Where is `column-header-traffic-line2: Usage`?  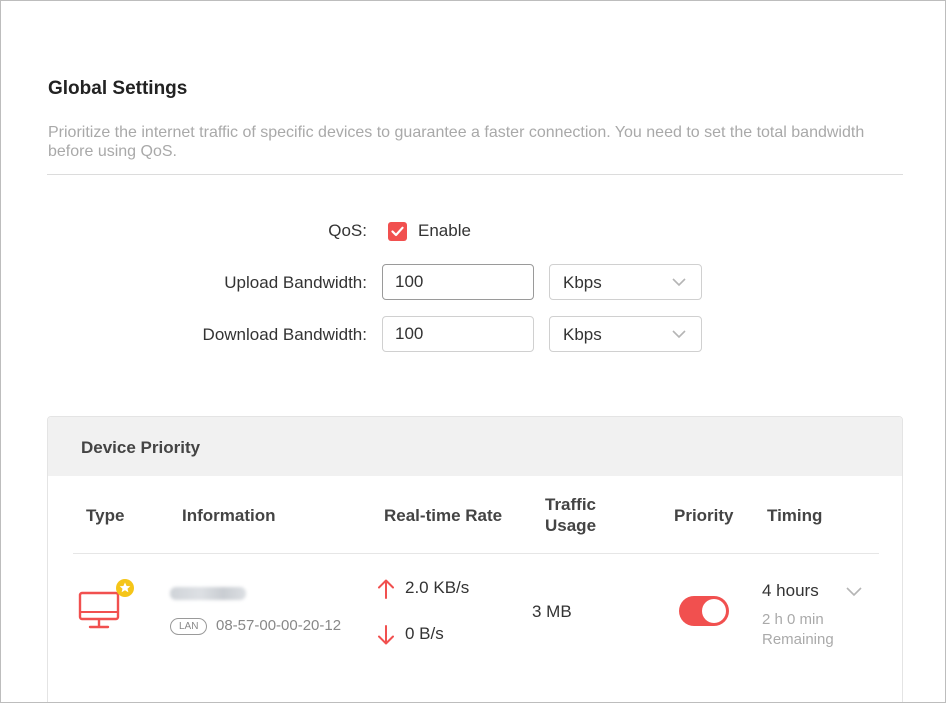
column-header-traffic-line2: Usage is located at coordinates (571, 525).